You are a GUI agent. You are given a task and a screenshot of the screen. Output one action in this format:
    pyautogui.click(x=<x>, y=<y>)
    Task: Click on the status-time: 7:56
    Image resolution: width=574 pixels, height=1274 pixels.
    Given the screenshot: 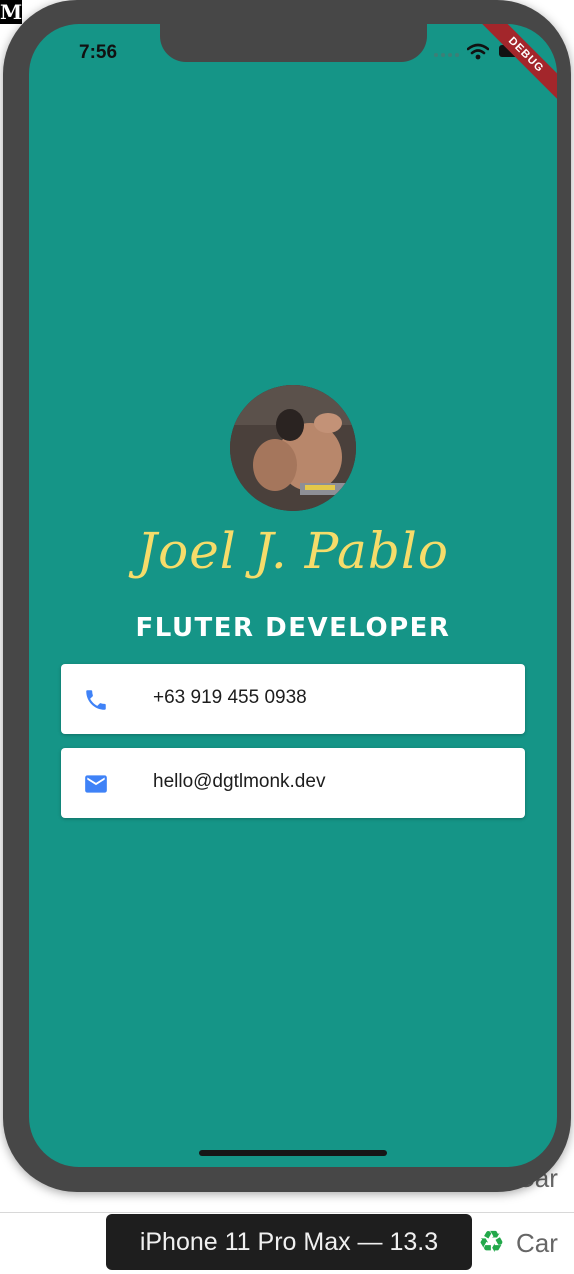 What is the action you would take?
    pyautogui.click(x=98, y=52)
    